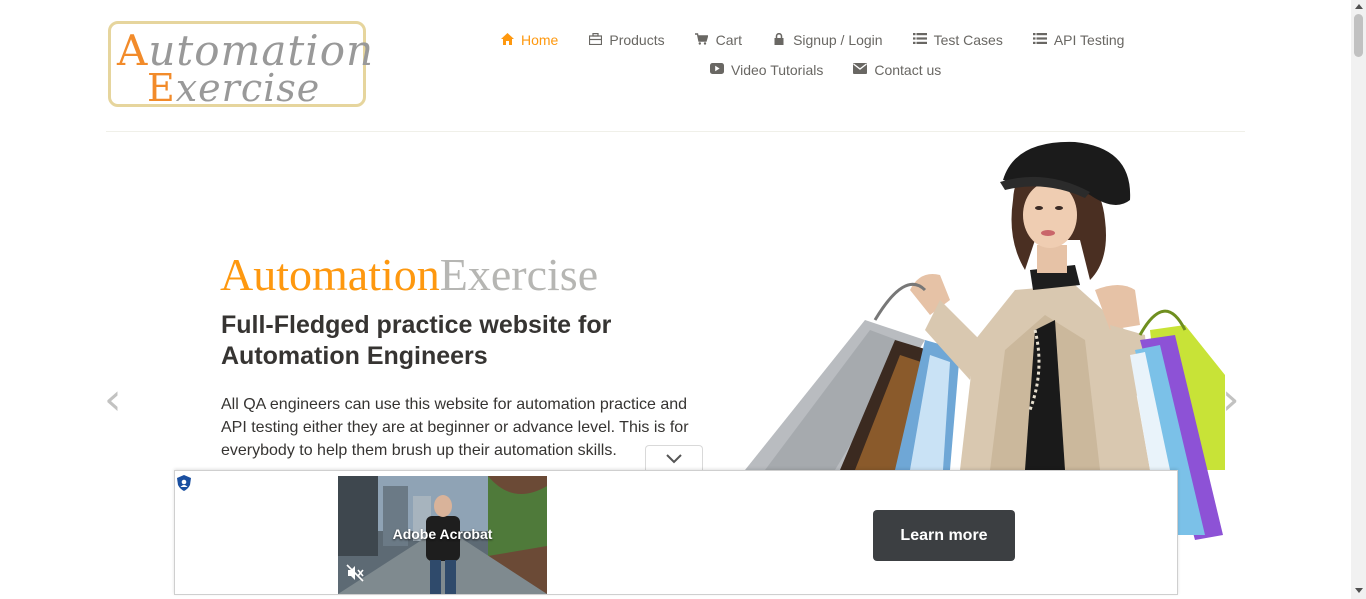 This screenshot has width=1366, height=599. I want to click on nav-test-cases: Test Cases, so click(957, 40).